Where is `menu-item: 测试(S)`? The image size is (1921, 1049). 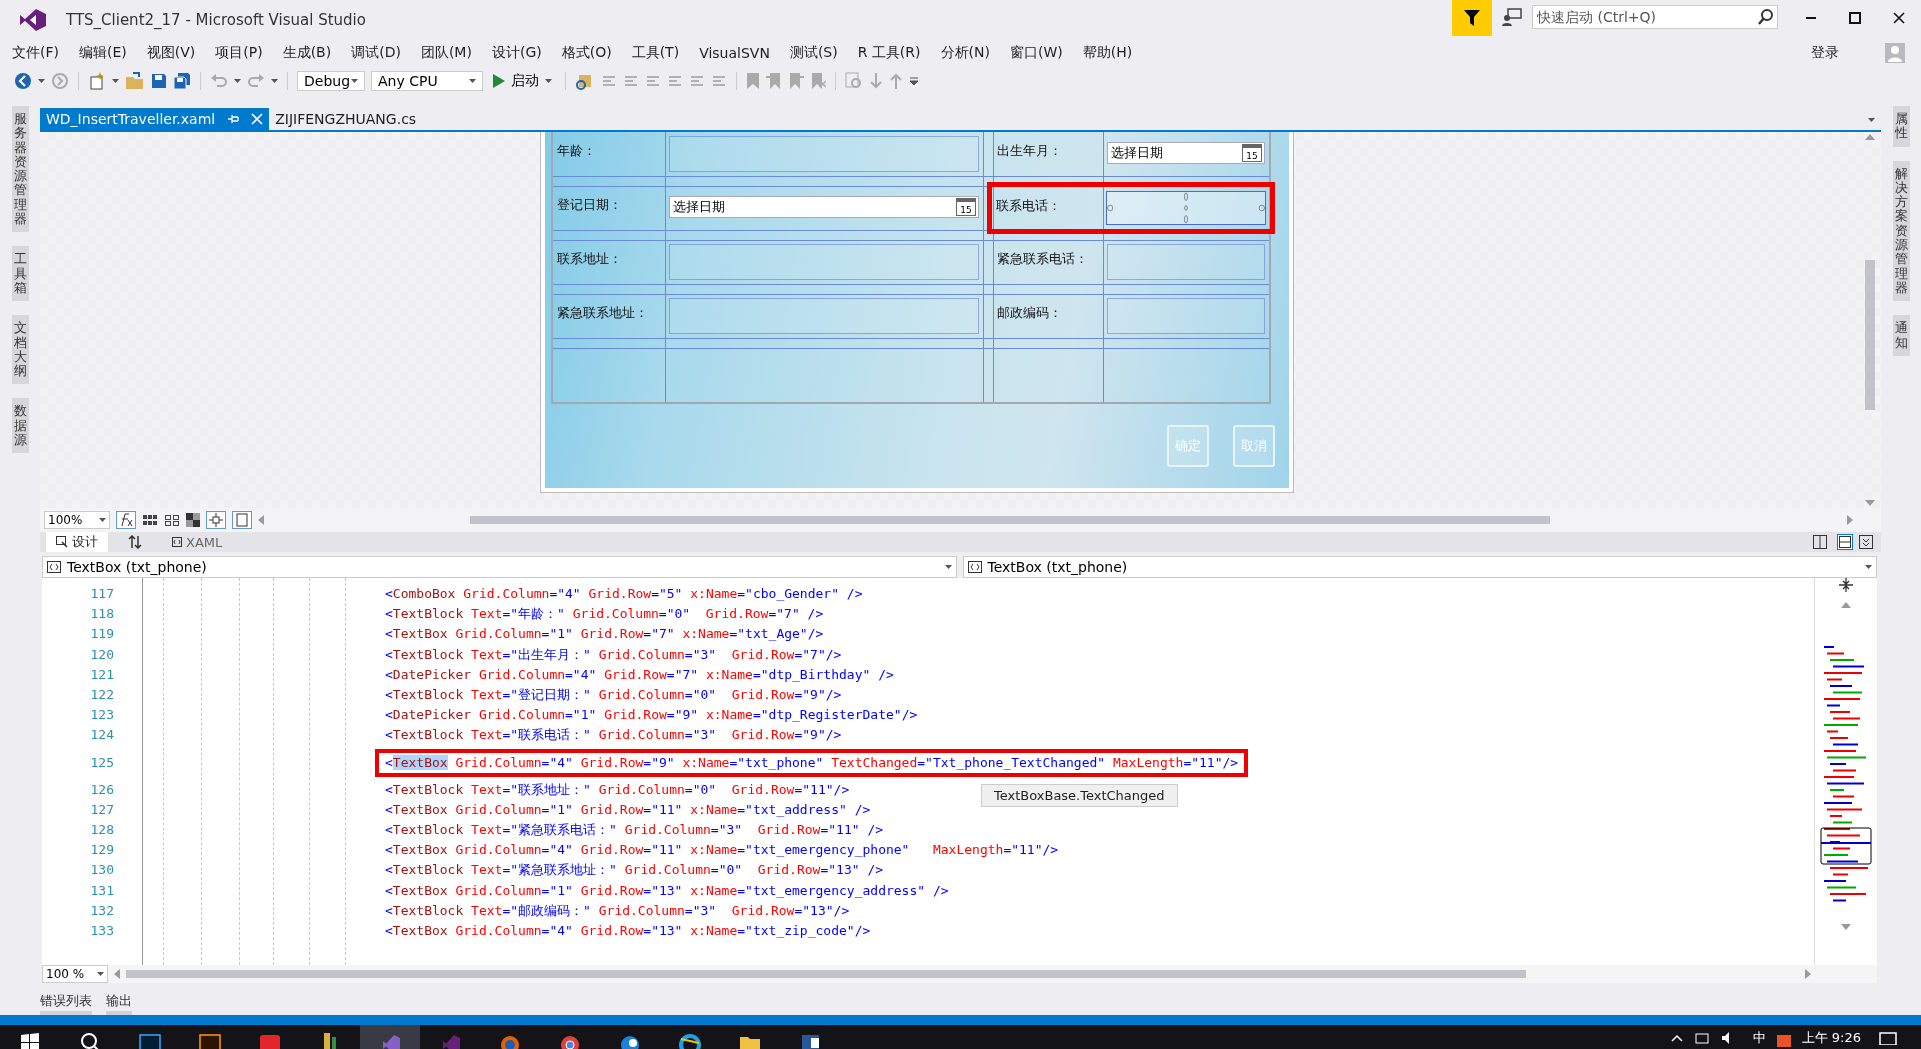
menu-item: 测试(S) is located at coordinates (813, 53).